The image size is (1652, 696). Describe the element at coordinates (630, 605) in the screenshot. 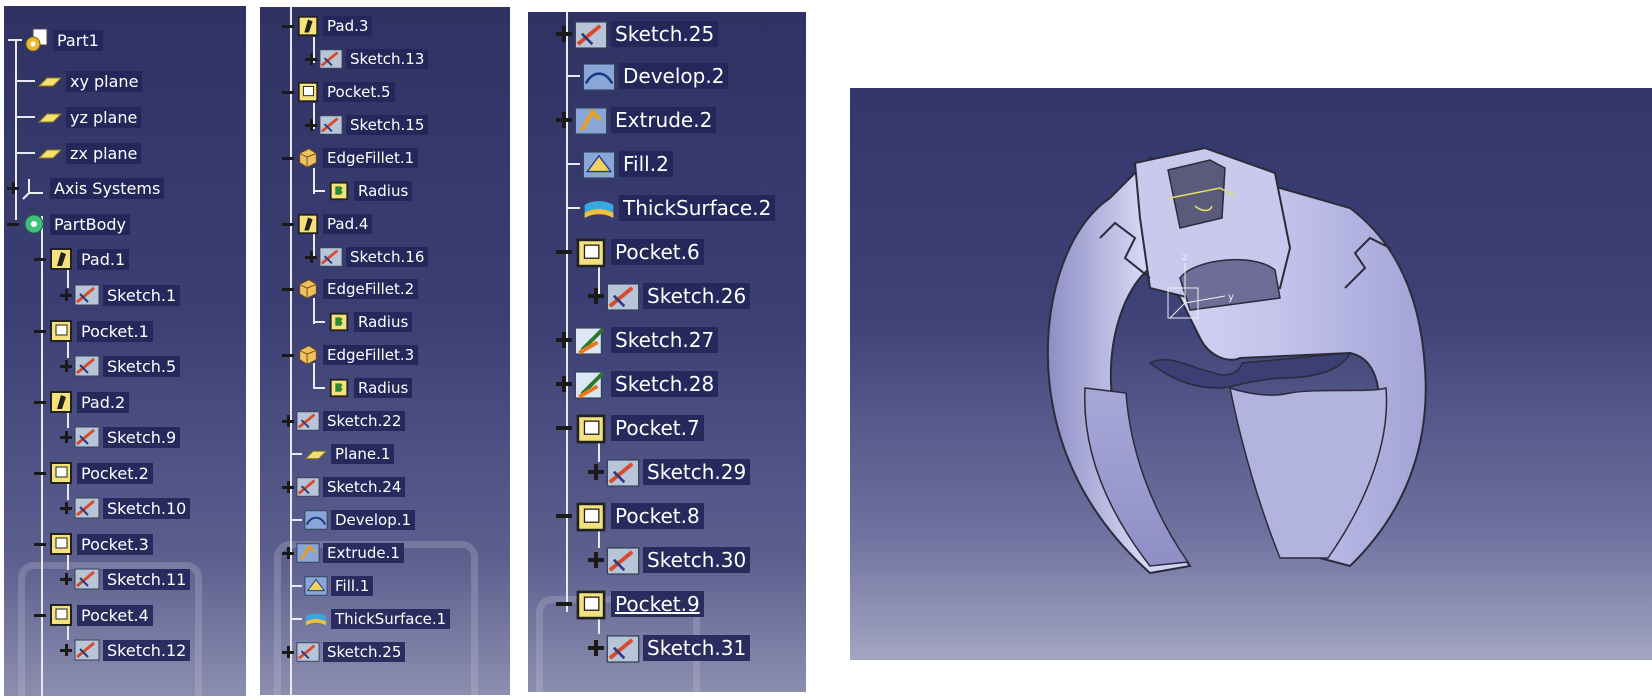

I see `tree-item-pocket-9: Pocket.9` at that location.